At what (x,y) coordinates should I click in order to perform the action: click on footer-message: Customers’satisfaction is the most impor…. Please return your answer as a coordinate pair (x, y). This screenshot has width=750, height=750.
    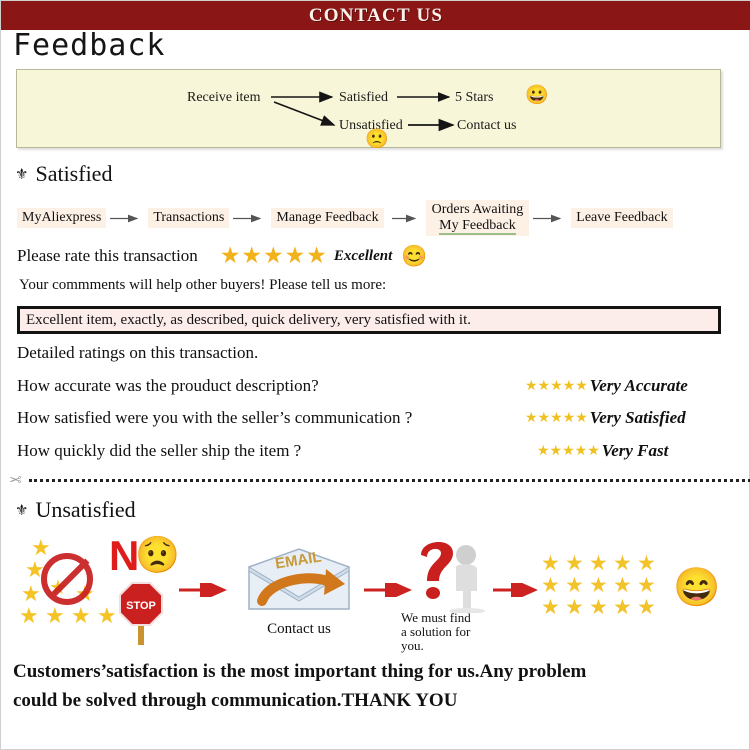
    Looking at the image, I should click on (376, 686).